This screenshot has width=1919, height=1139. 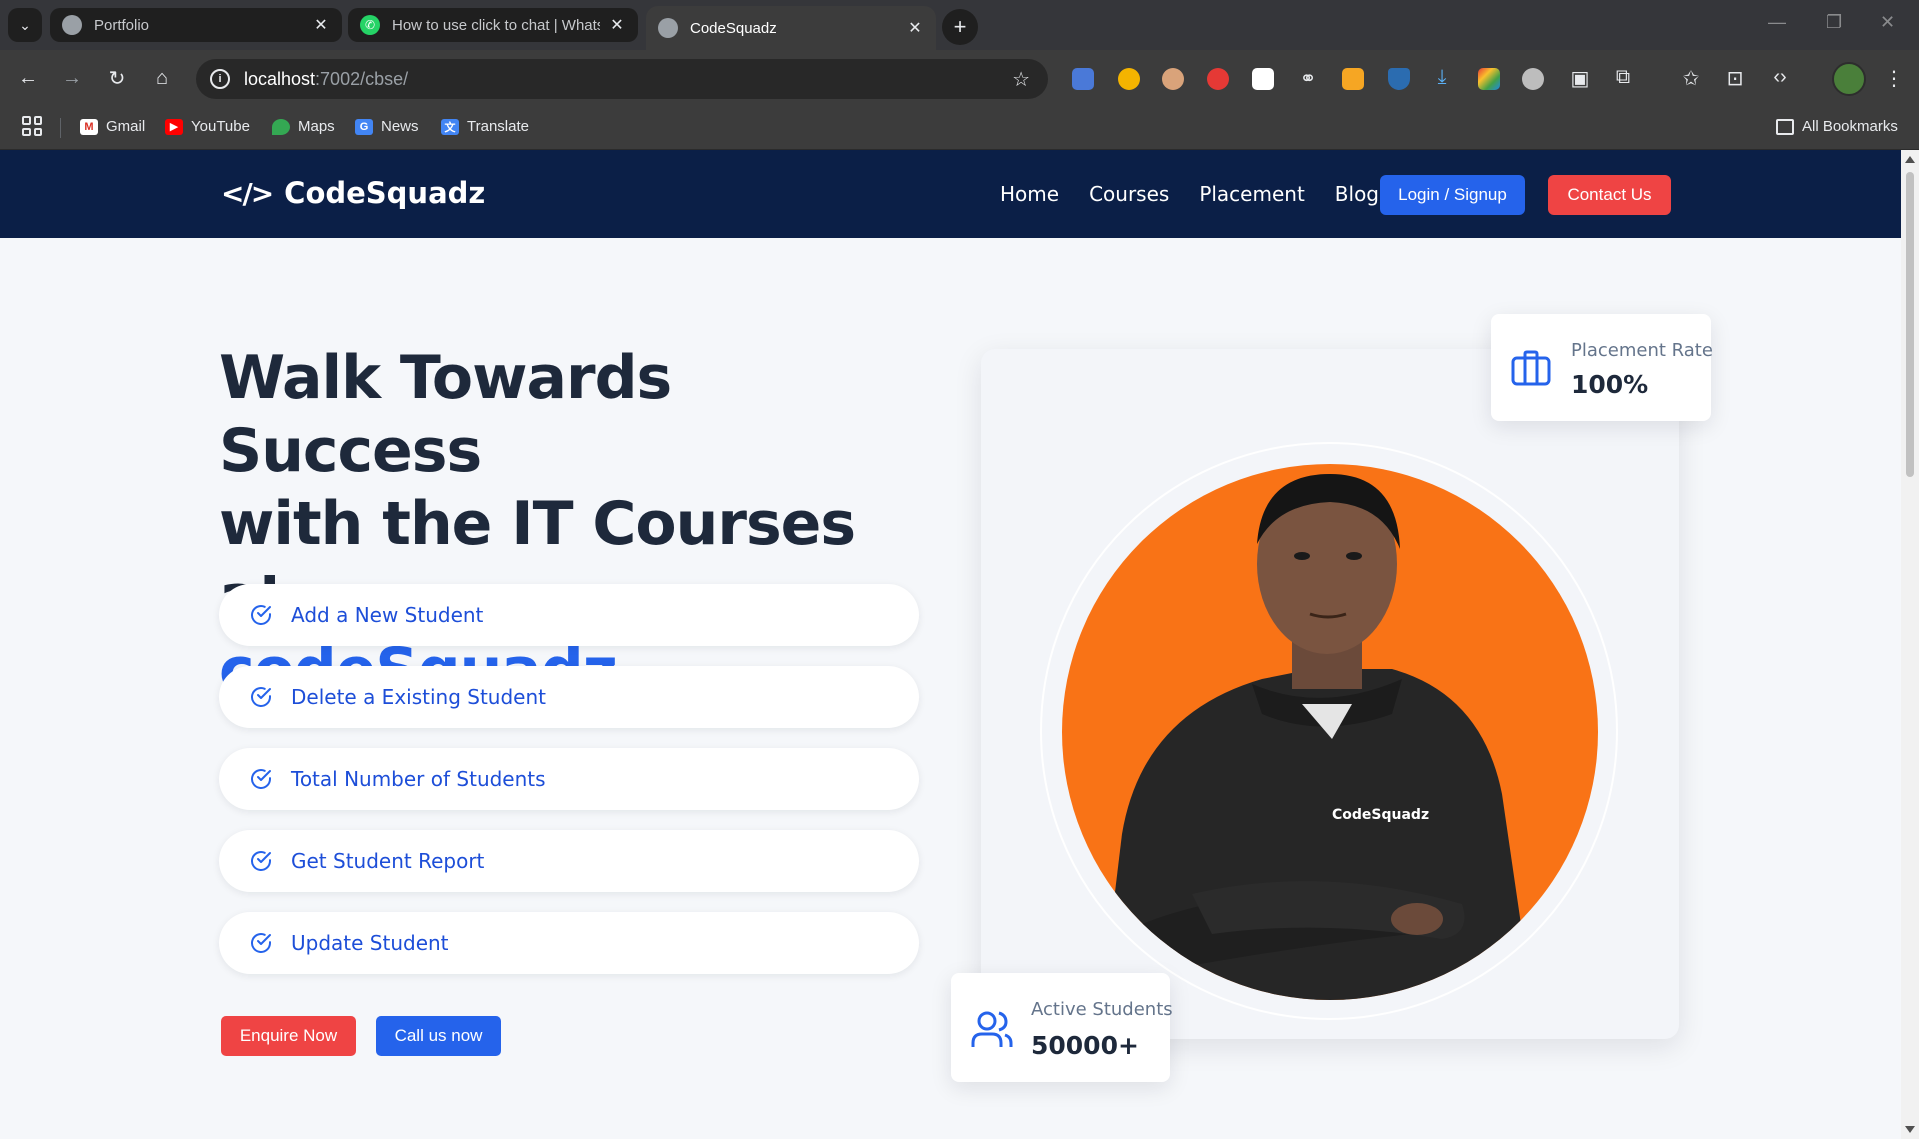 I want to click on placement-rate-card: Placement Rate 100%, so click(x=1602, y=367).